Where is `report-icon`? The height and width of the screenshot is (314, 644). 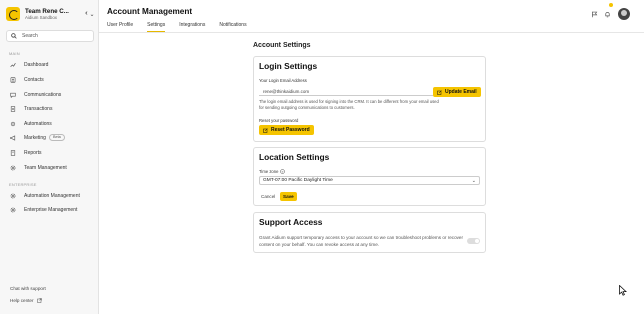
report-icon is located at coordinates (13, 152).